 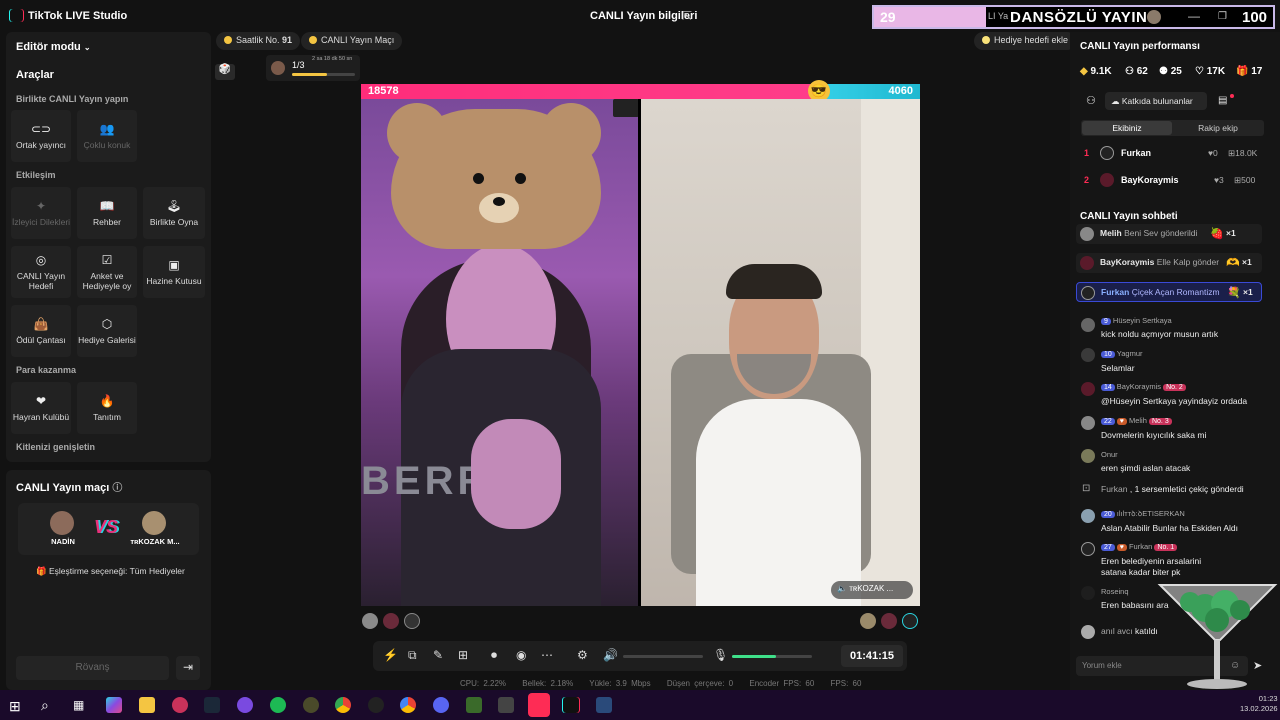 What do you see at coordinates (174, 213) in the screenshot?
I see `play-together-tile: 🕹 Birlikte Oyna` at bounding box center [174, 213].